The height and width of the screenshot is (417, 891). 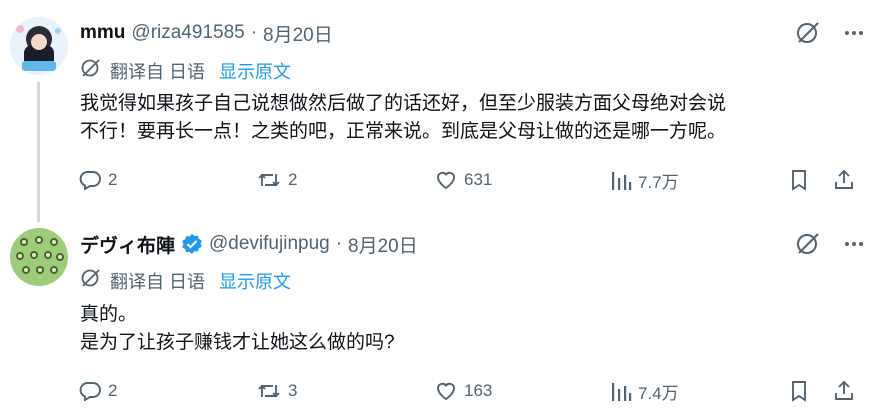 I want to click on views-button: 7.7万, so click(x=644, y=180).